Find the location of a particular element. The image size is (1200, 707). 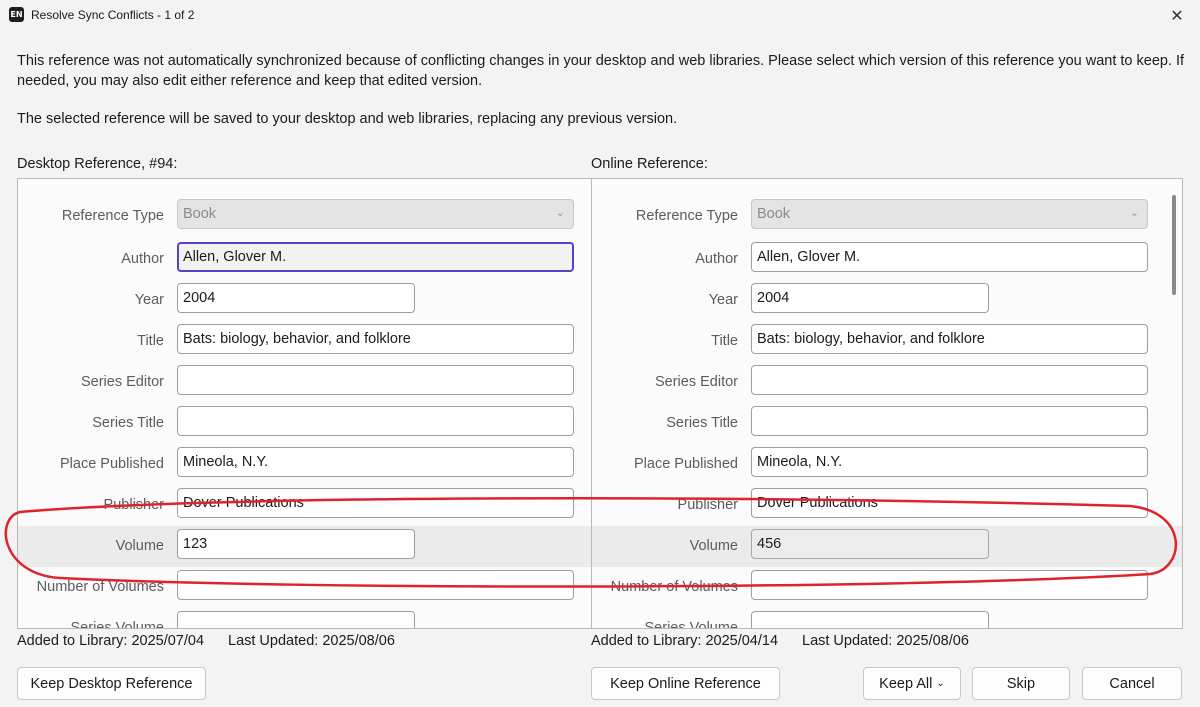

scrollbar-thumb is located at coordinates (1174, 245).